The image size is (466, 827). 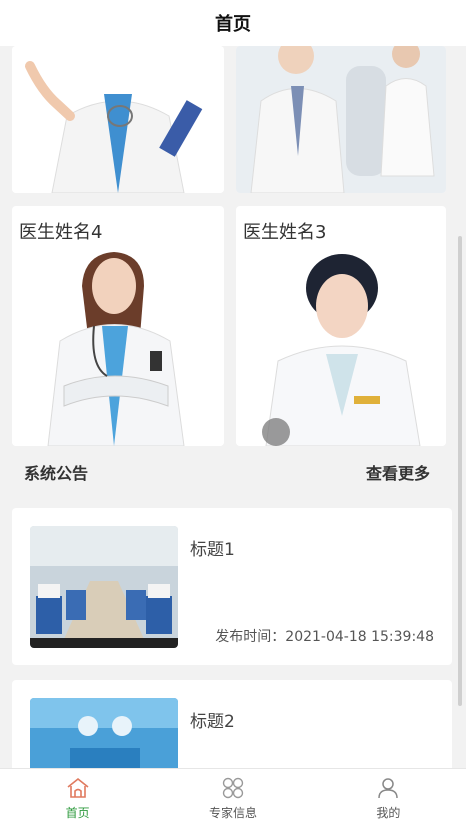 I want to click on bottom-tab-bar: 首页 专家信息 我的, so click(x=233, y=797).